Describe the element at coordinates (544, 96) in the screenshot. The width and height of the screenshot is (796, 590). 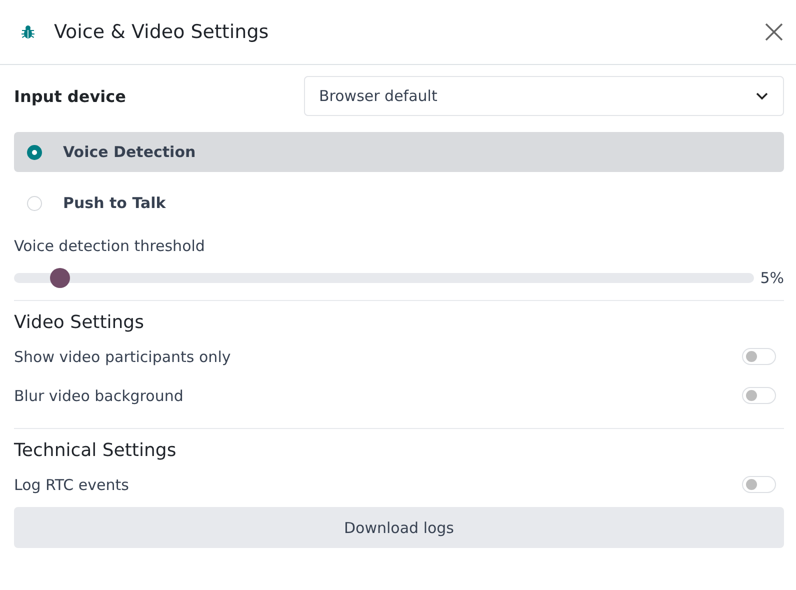
I see `input-device-select: Browser default` at that location.